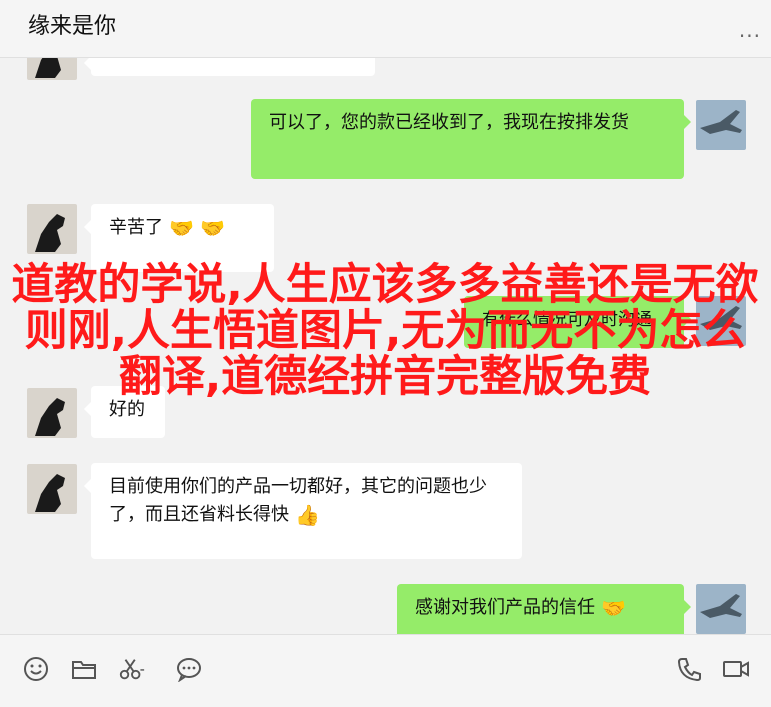  Describe the element at coordinates (689, 669) in the screenshot. I see `phone-icon` at that location.